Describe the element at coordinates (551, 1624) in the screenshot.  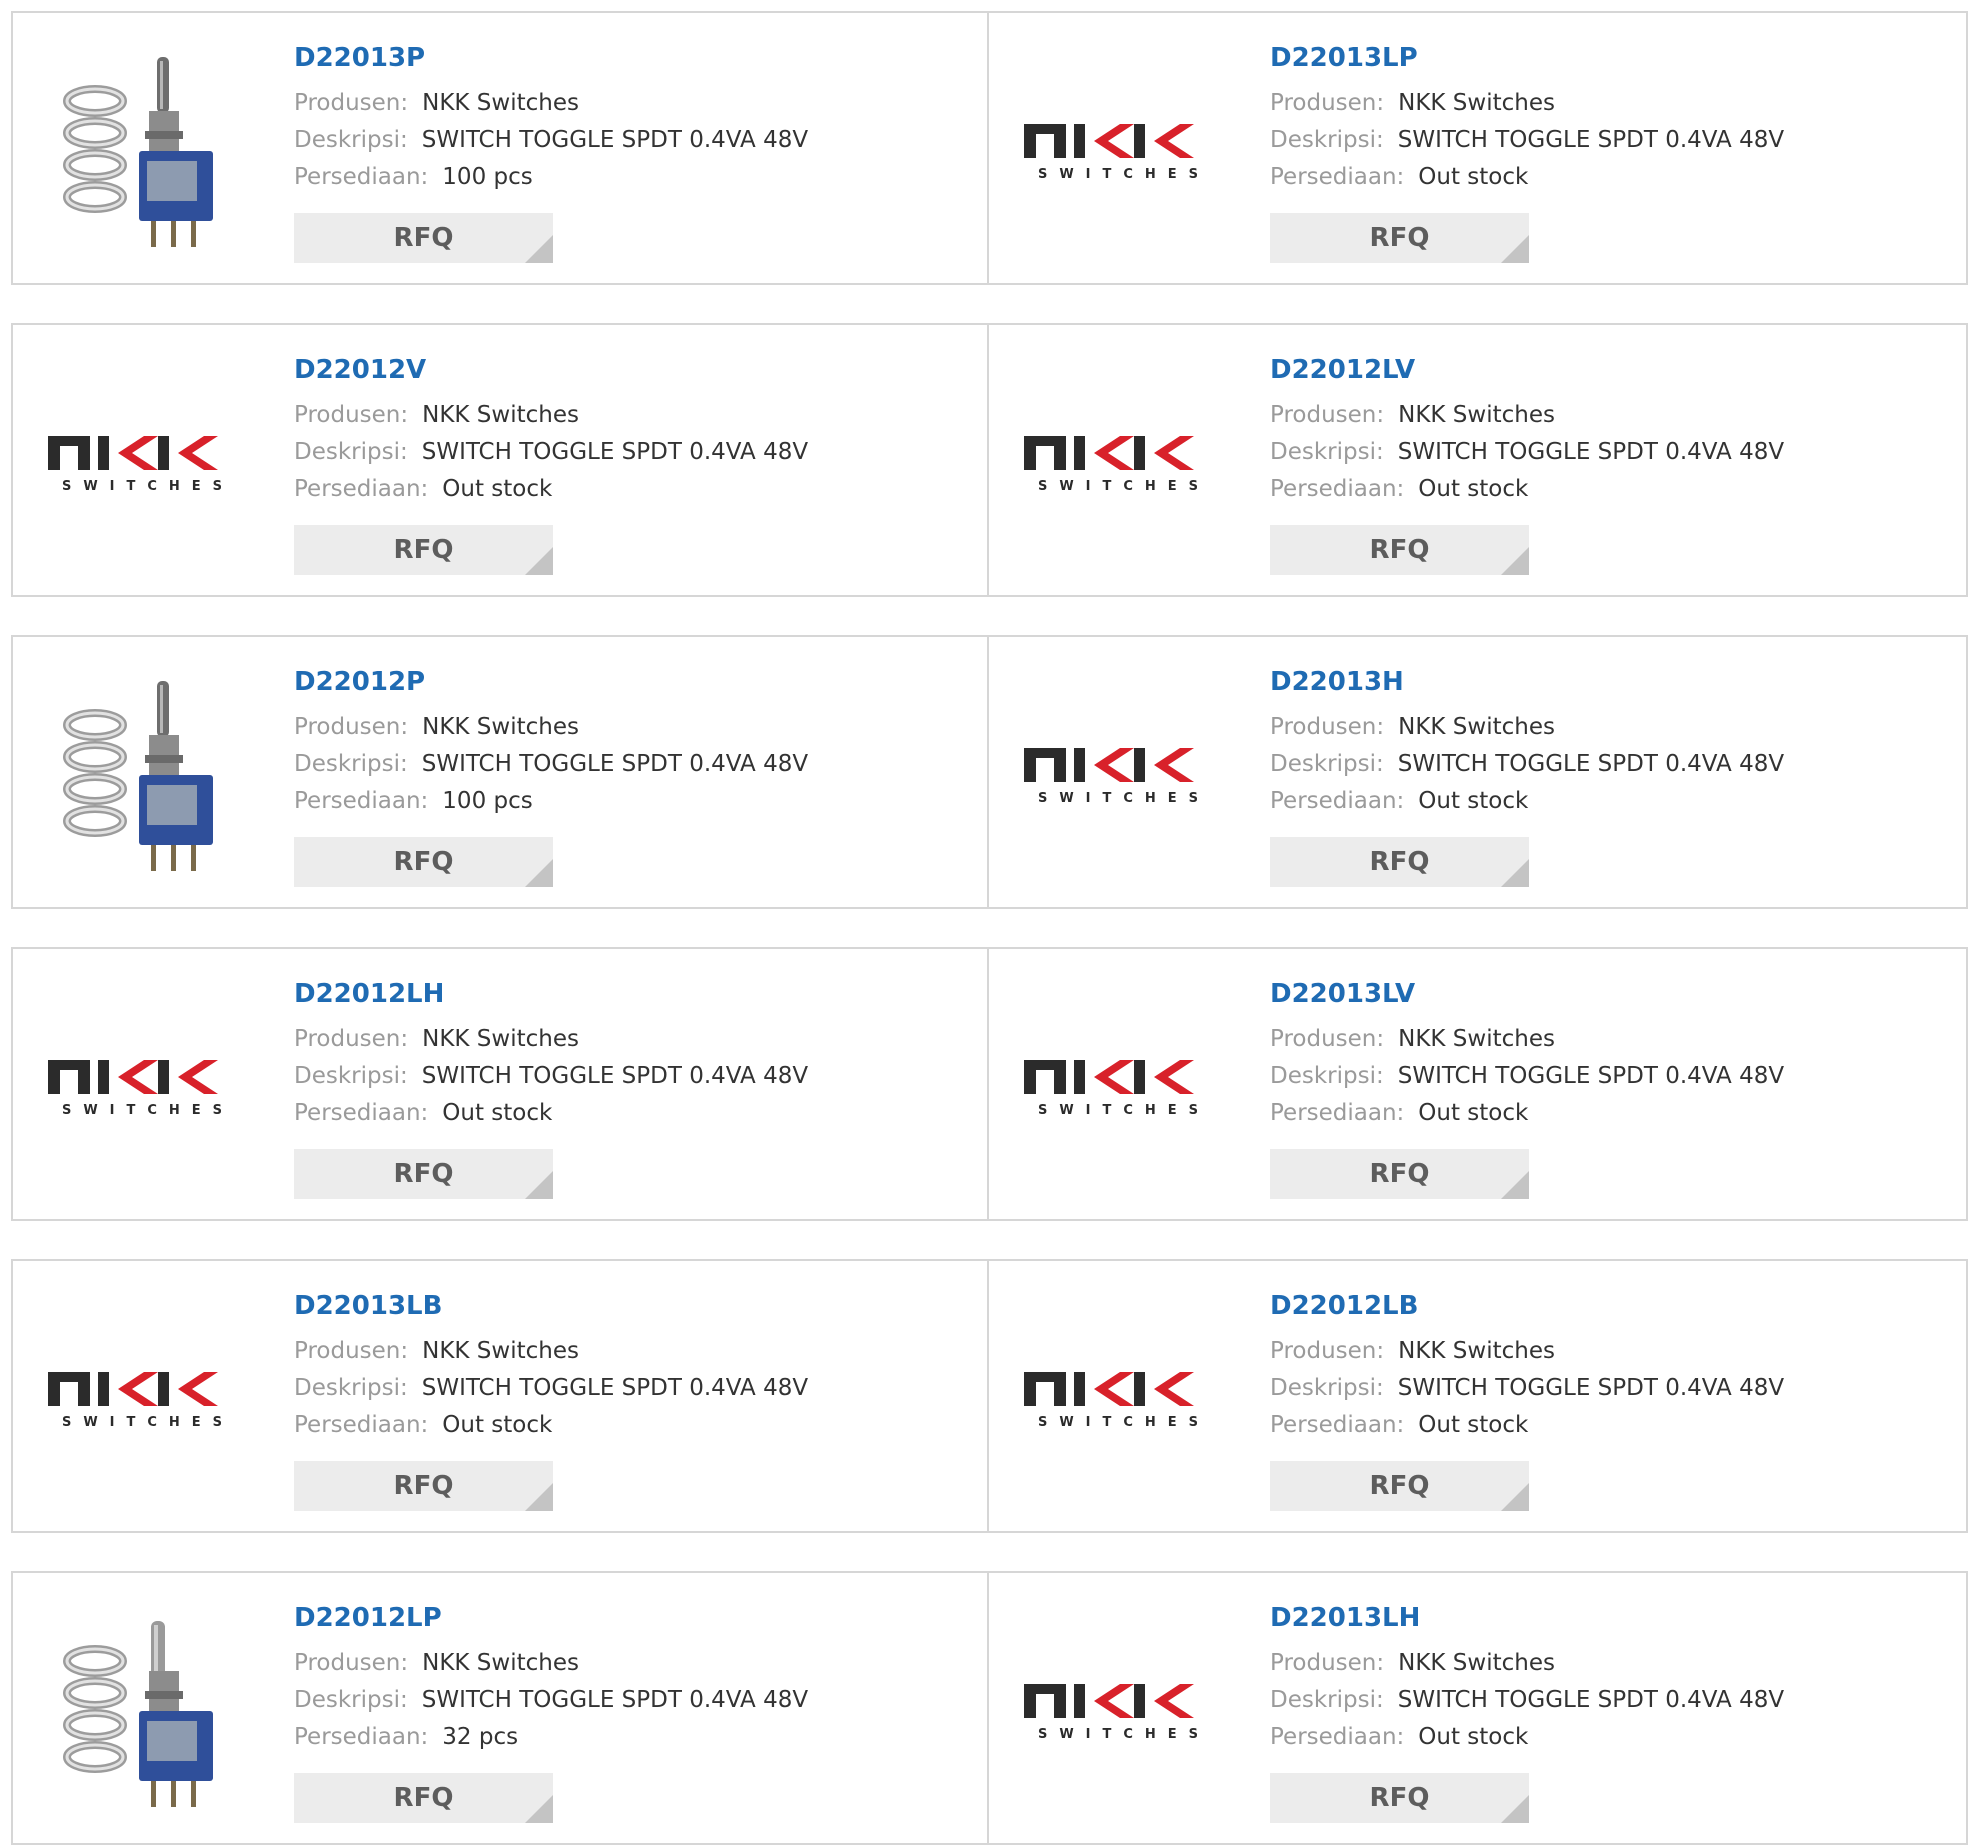
I see `part-number-link: D22012LP` at that location.